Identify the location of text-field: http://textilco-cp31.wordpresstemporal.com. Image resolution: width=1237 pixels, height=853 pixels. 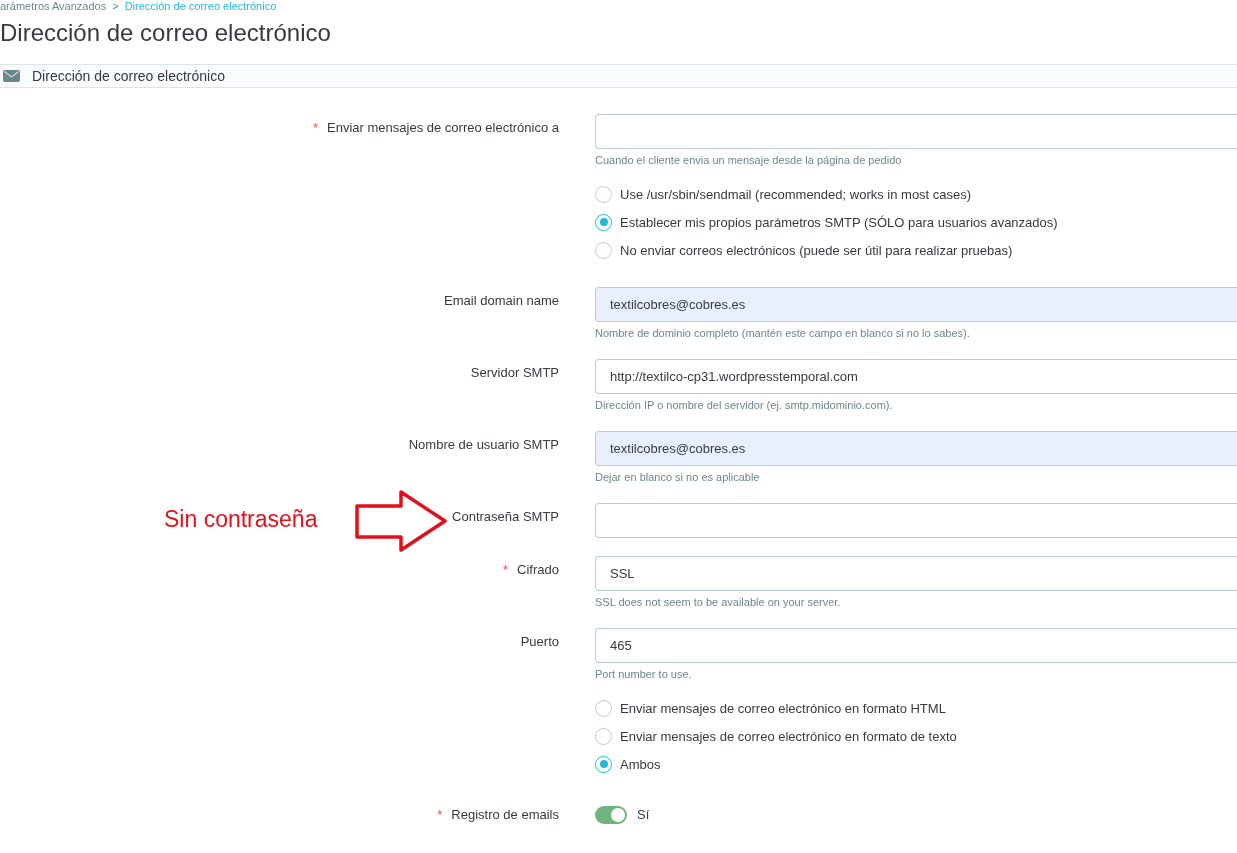
(916, 376).